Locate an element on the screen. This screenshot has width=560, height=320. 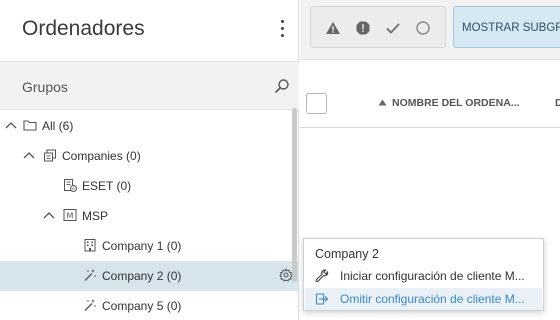
tree-item-label: MSP is located at coordinates (95, 216).